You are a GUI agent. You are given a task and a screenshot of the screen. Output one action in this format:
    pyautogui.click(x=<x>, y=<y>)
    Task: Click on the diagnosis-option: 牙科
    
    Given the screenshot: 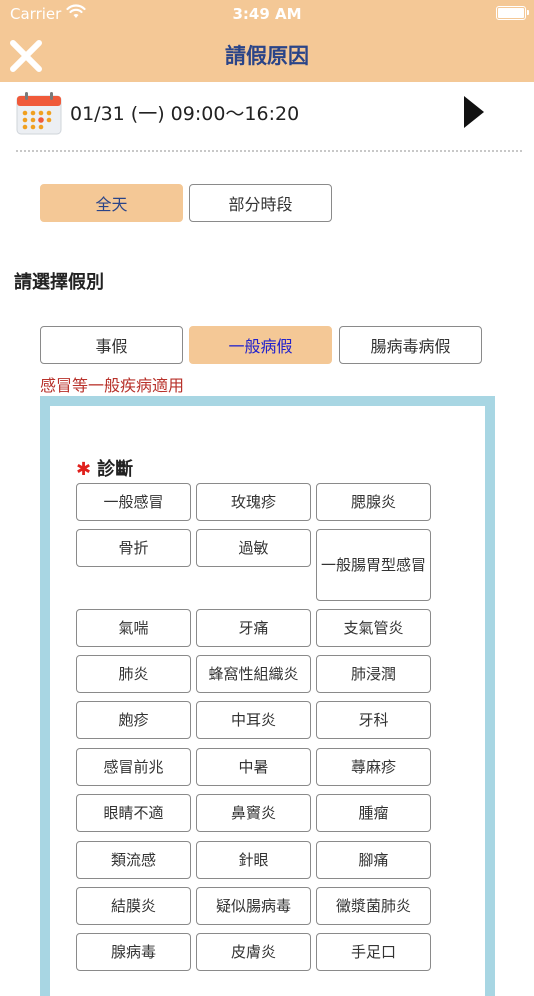 What is the action you would take?
    pyautogui.click(x=373, y=720)
    